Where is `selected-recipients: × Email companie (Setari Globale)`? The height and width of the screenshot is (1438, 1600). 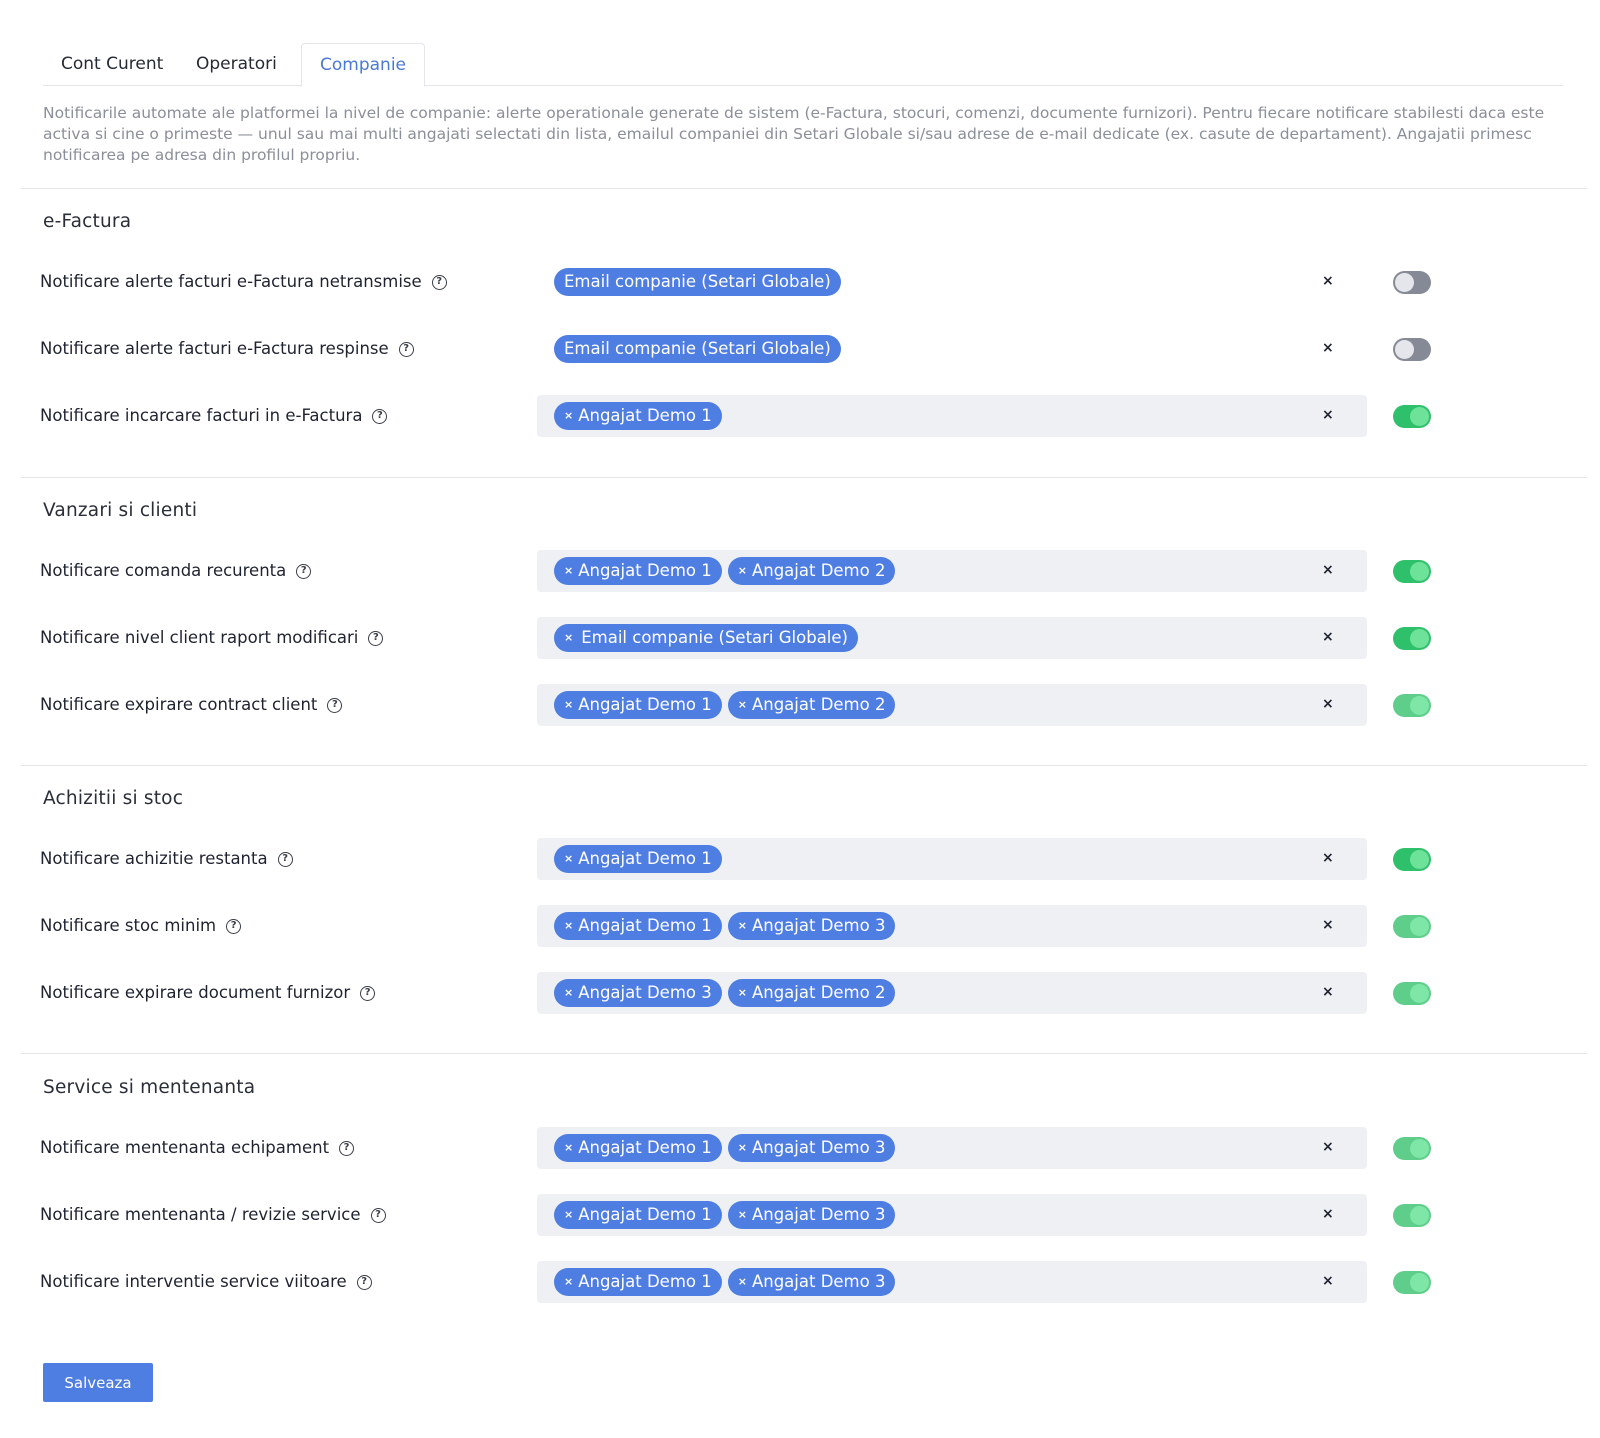
selected-recipients: × Email companie (Setari Globale) is located at coordinates (706, 638).